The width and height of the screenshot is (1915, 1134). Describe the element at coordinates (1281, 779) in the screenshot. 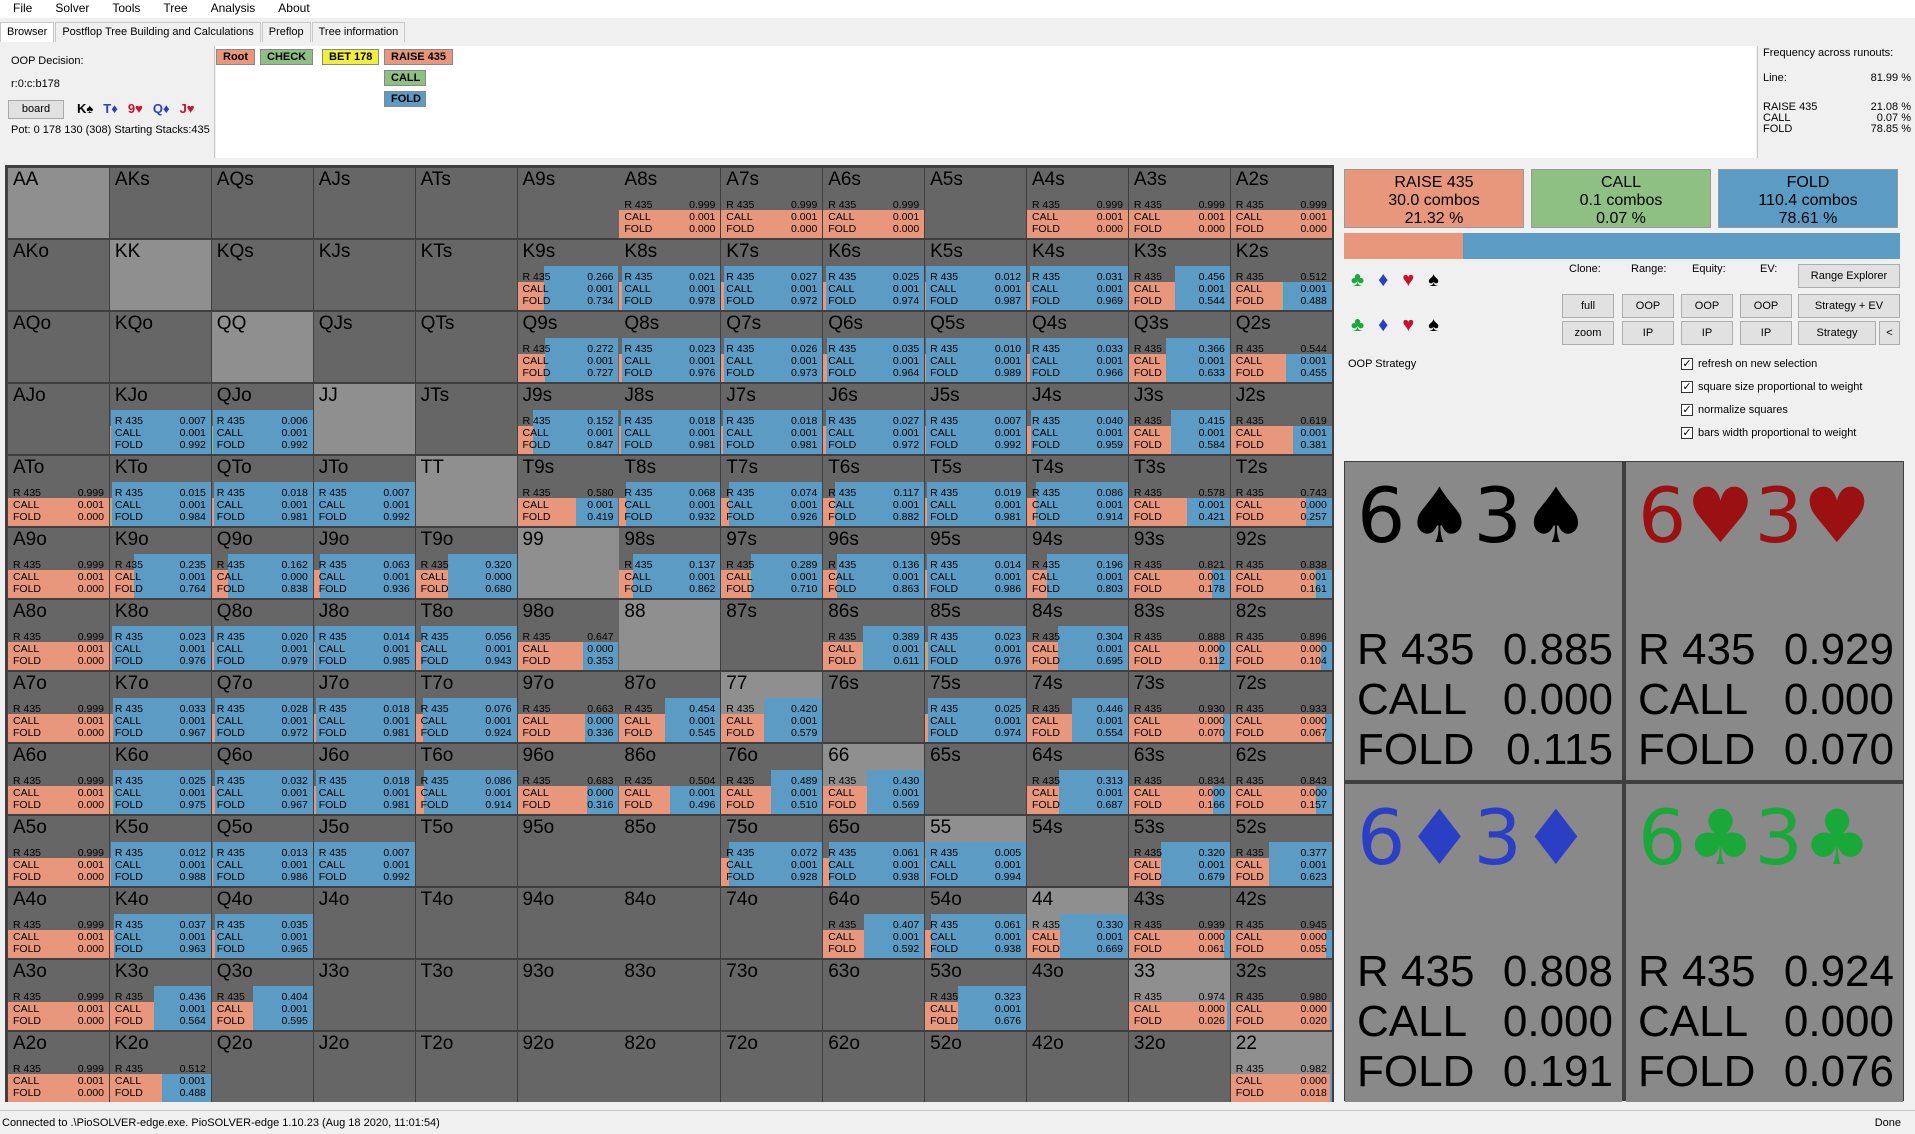

I see `hand-cell: 62s R 435 0.843 CALL 0.000 FOLD 0.157` at that location.